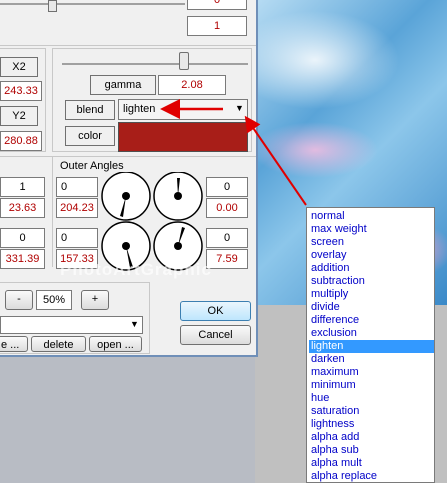  Describe the element at coordinates (275, 160) in the screenshot. I see `arrow-from-list` at that location.